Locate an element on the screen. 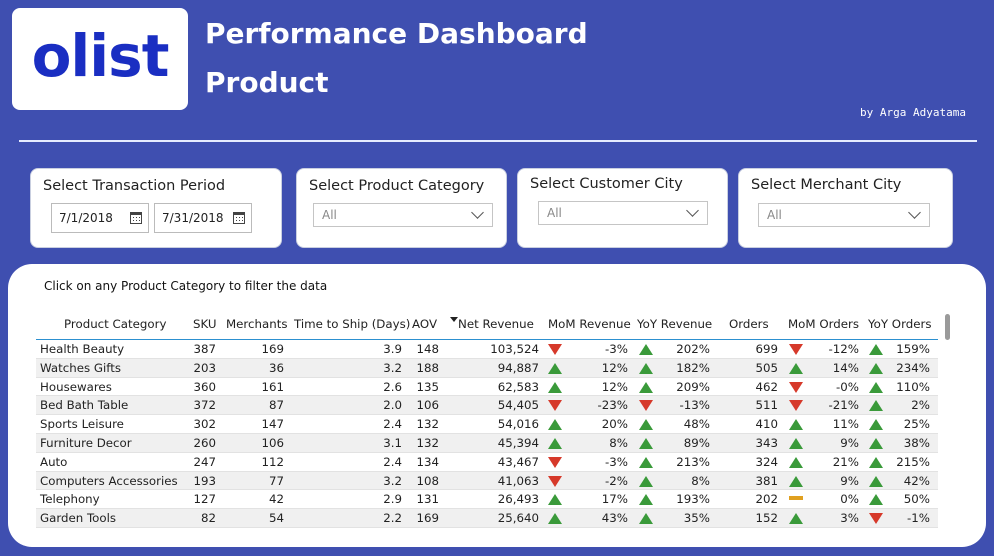 This screenshot has height=556, width=994. cell-sku: 247 is located at coordinates (204, 461).